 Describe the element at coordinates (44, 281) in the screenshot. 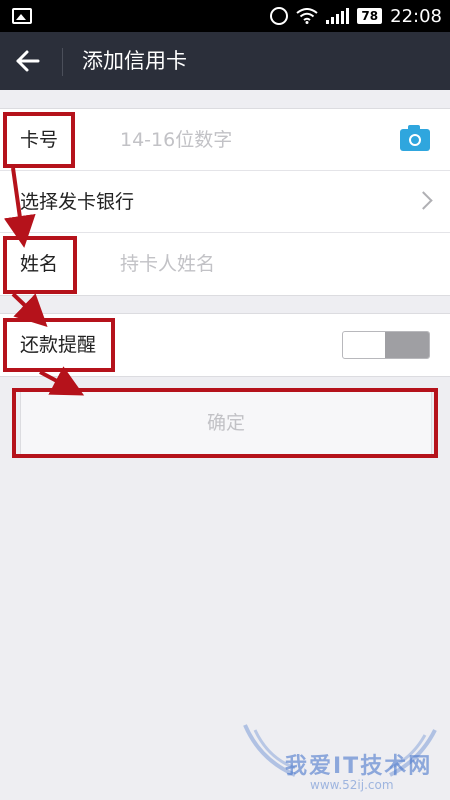

I see `annotation-arrows` at that location.